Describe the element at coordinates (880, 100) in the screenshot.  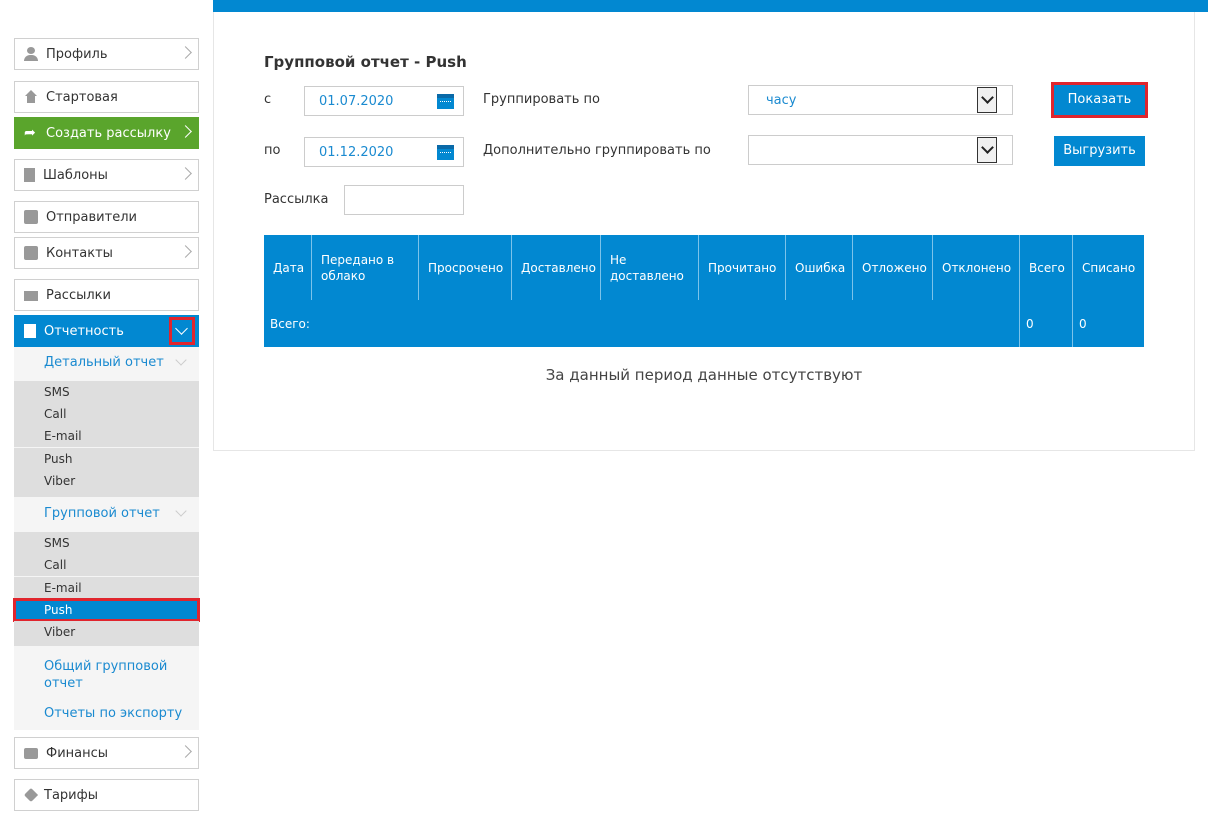
I see `group-by-select: часу` at that location.